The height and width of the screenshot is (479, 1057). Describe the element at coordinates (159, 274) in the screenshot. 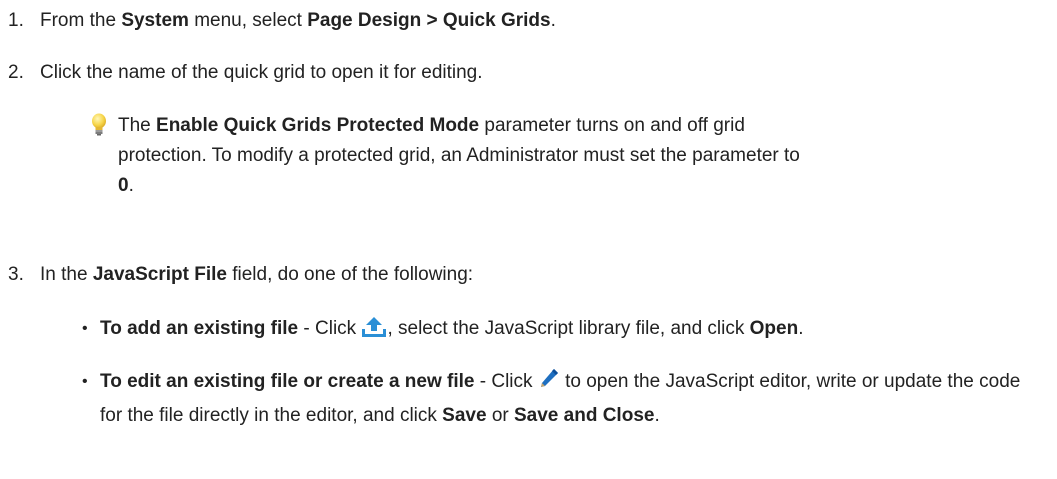

I see `field-name: JavaScript File` at that location.